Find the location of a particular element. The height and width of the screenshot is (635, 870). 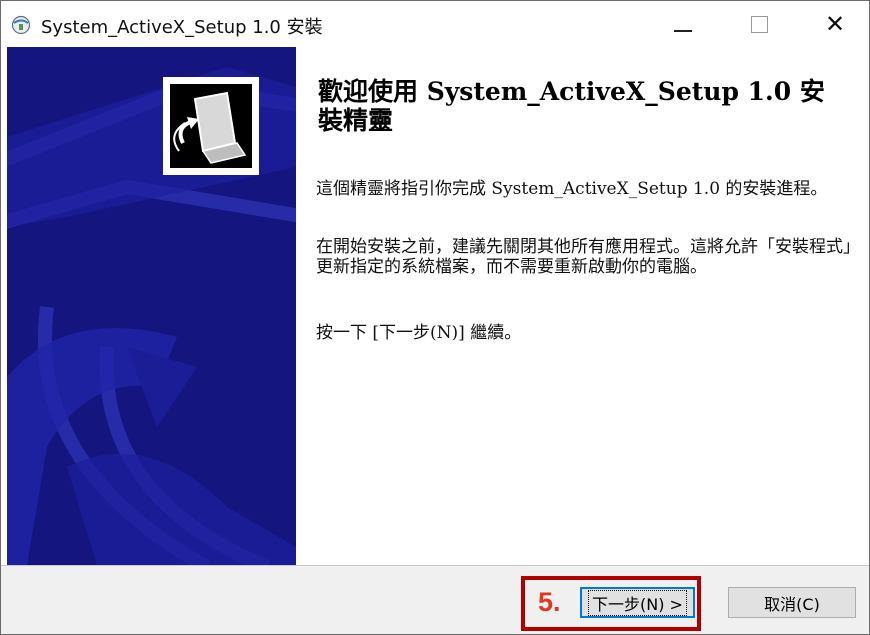

minimize-icon is located at coordinates (683, 31).